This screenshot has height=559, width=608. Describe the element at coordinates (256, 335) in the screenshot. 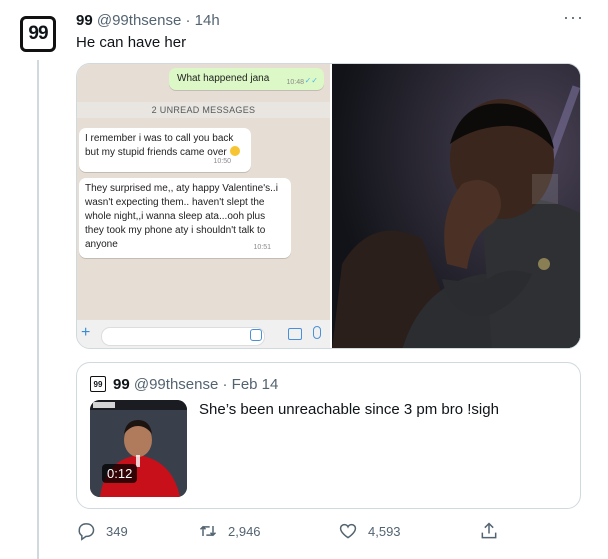

I see `sticker-icon` at that location.